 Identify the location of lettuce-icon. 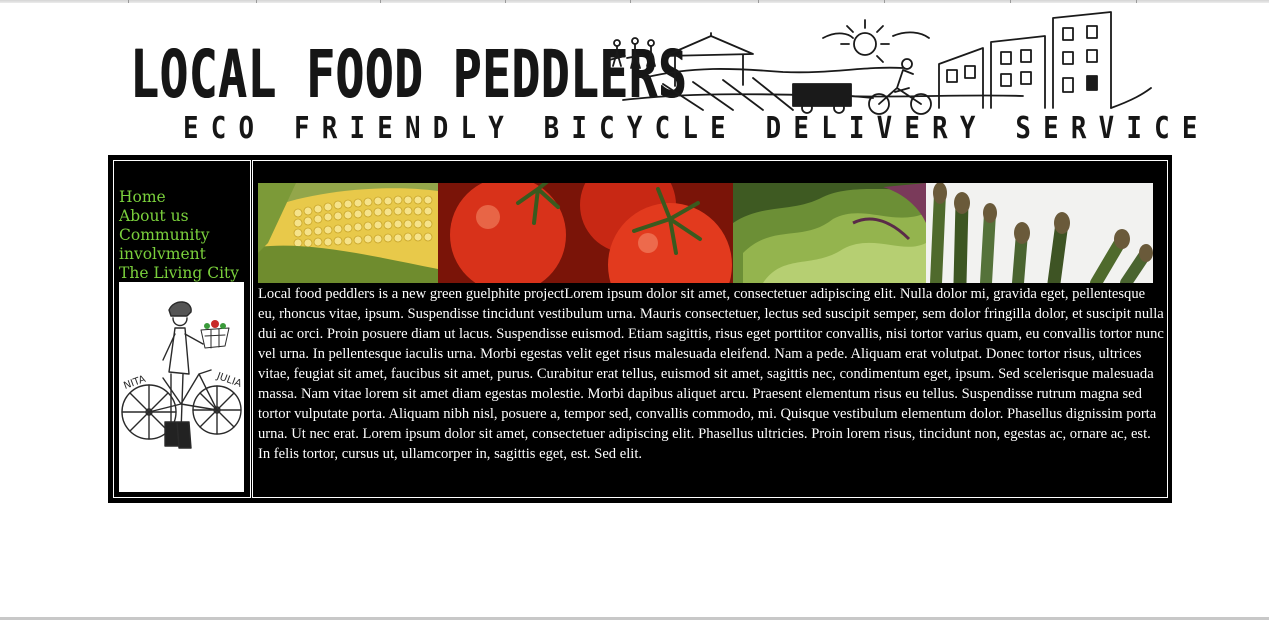
(829, 233).